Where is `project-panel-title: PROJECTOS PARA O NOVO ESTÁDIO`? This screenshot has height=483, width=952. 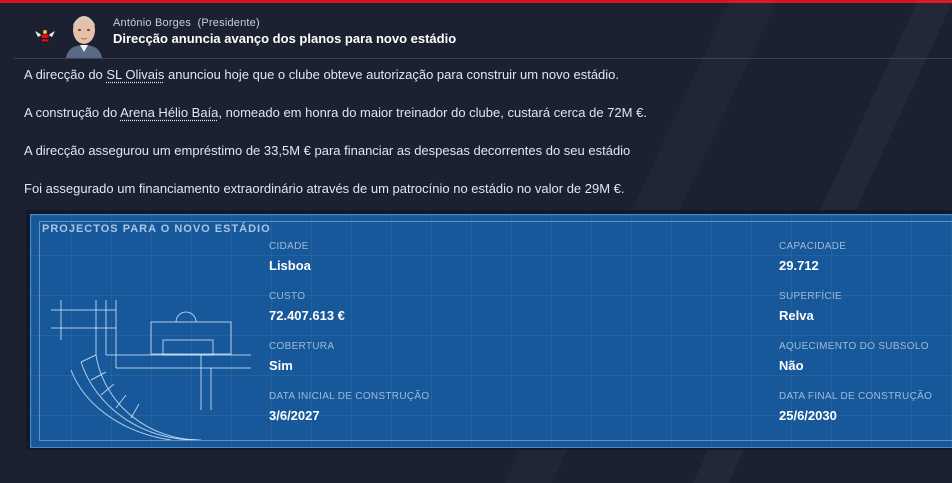
project-panel-title: PROJECTOS PARA O NOVO ESTÁDIO is located at coordinates (156, 229).